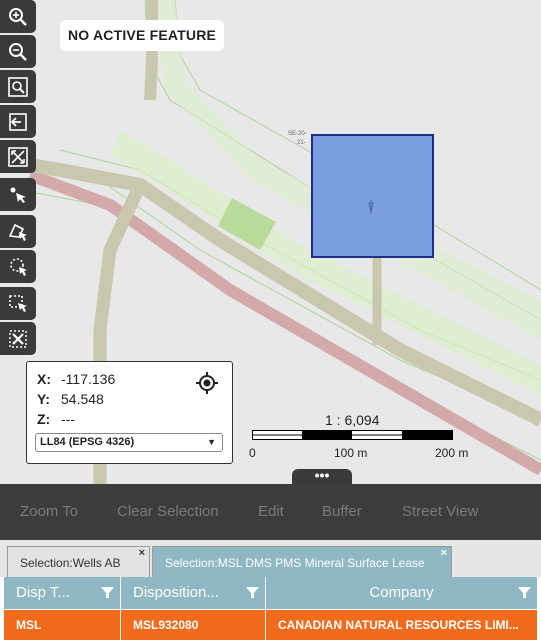 The width and height of the screenshot is (541, 642). I want to click on previous-extent-button, so click(18, 121).